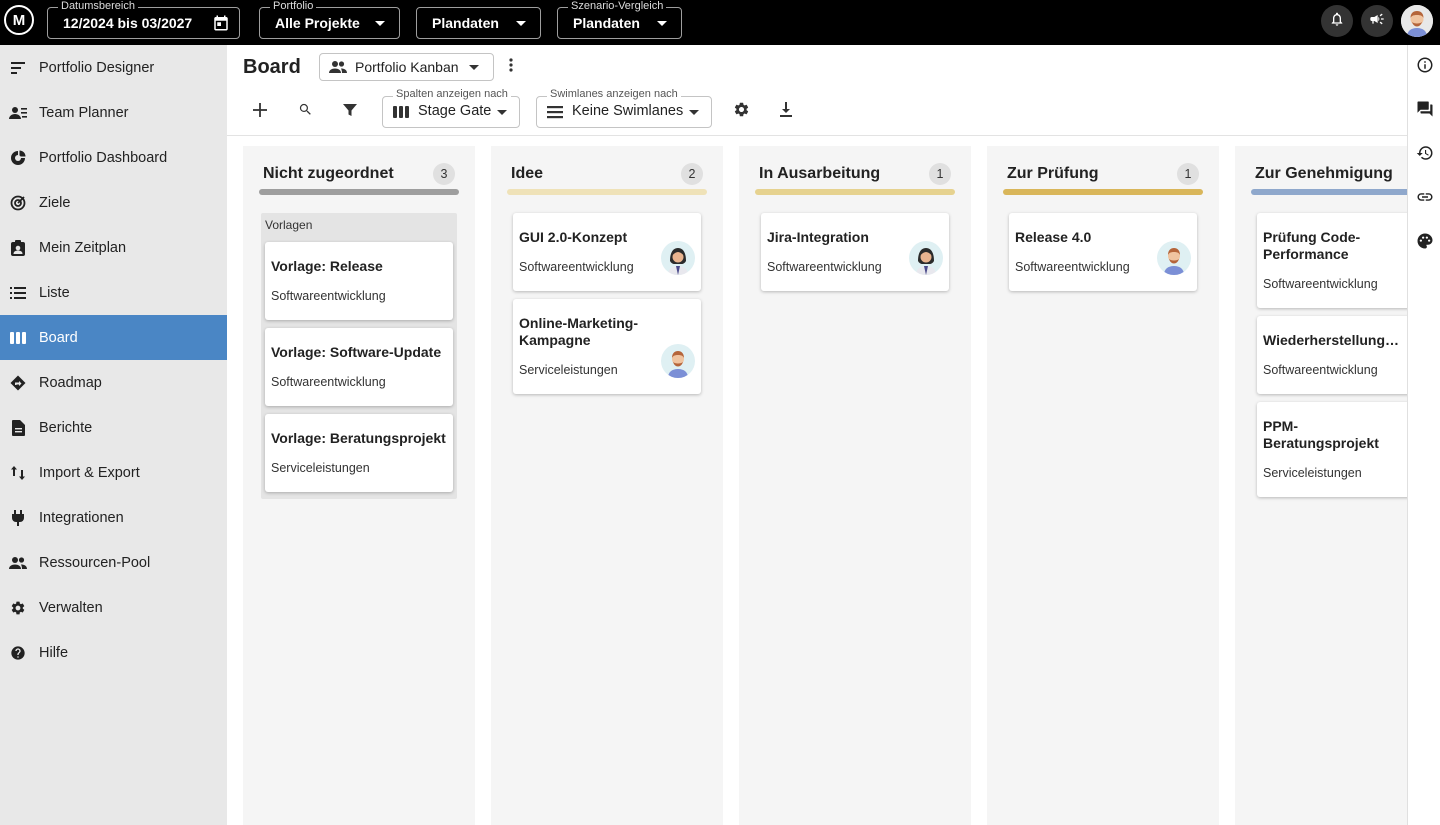 The height and width of the screenshot is (825, 1440). I want to click on sidebar-item-label: Ressourcen-Pool, so click(95, 562).